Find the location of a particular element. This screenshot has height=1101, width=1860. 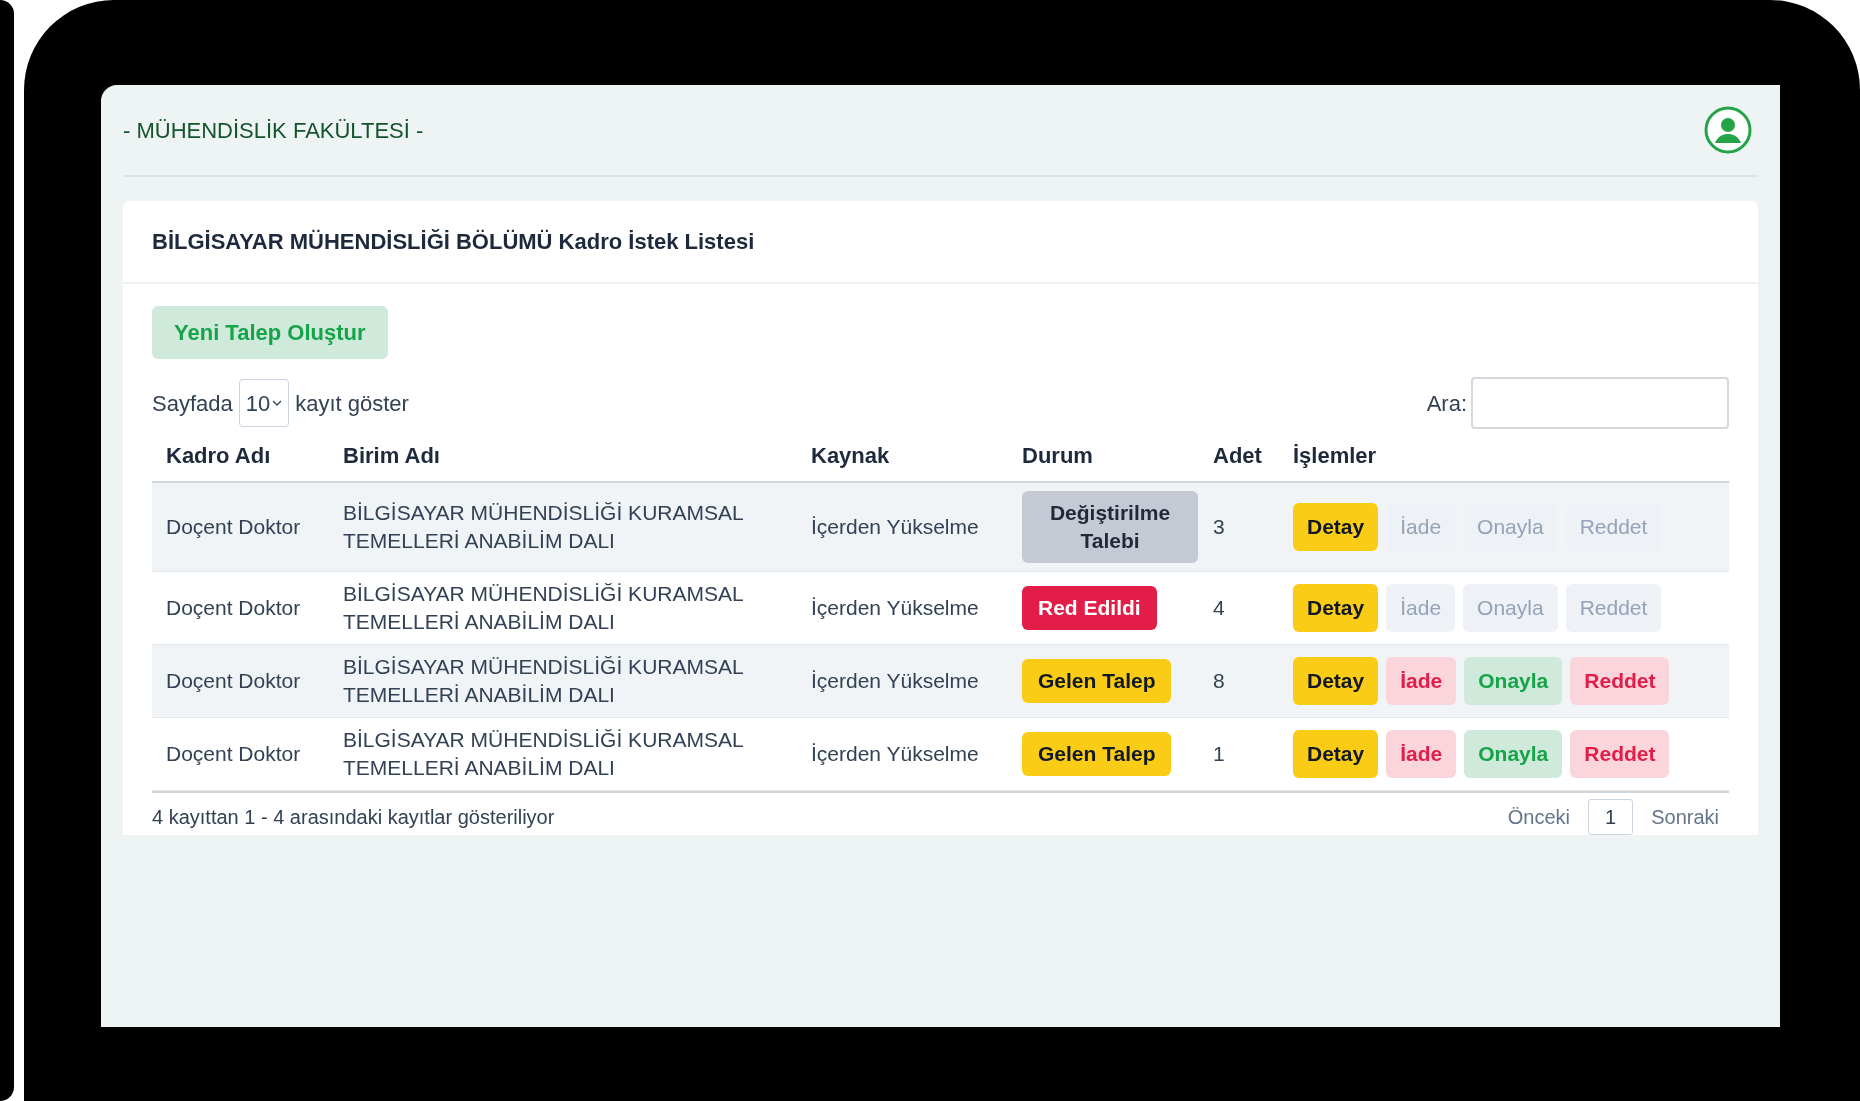

previous-page-button: Önceki is located at coordinates (1539, 817).